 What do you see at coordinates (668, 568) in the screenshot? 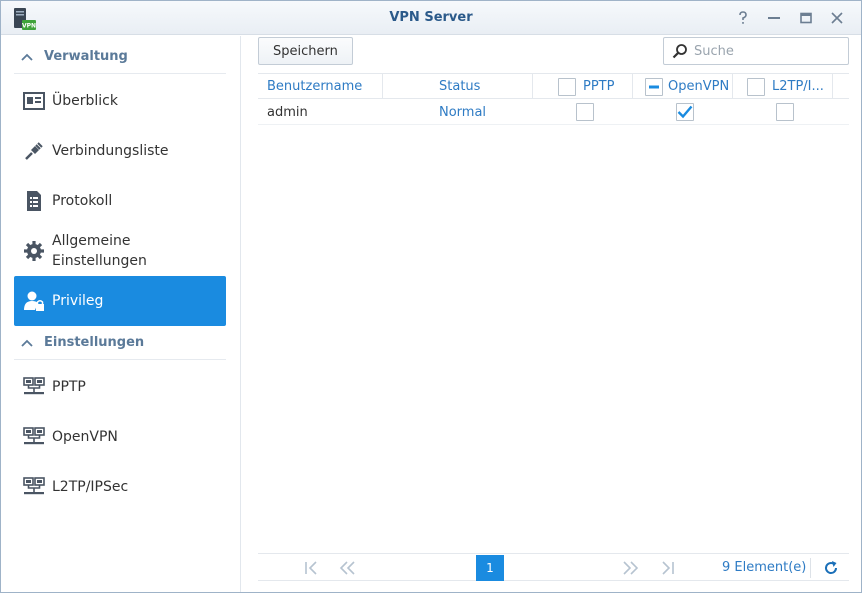
I see `last-page-icon` at bounding box center [668, 568].